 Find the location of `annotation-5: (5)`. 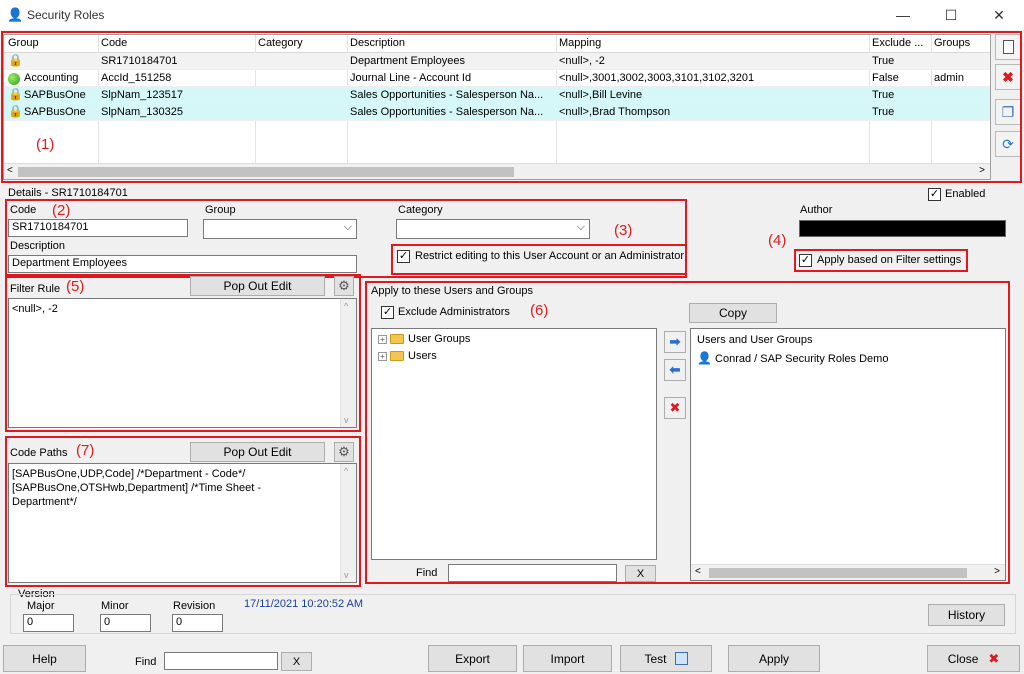

annotation-5: (5) is located at coordinates (75, 286).